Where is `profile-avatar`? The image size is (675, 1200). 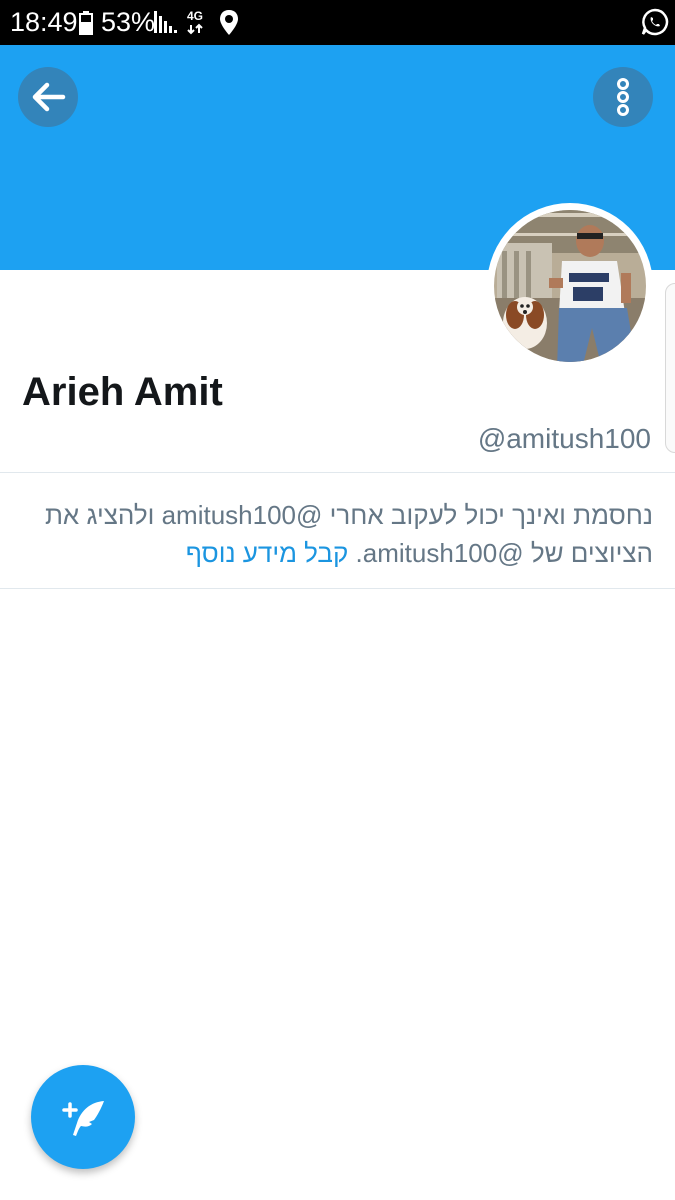 profile-avatar is located at coordinates (570, 286).